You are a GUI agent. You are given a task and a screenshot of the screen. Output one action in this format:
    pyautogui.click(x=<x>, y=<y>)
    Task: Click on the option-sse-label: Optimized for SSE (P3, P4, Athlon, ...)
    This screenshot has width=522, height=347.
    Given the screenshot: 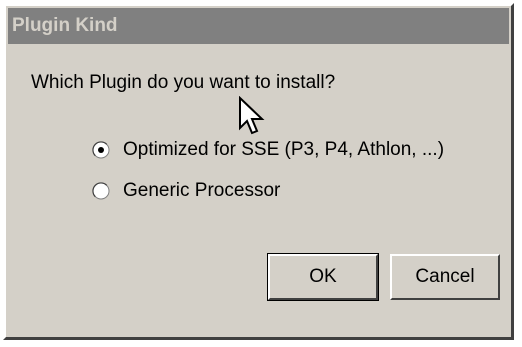 What is the action you would take?
    pyautogui.click(x=284, y=149)
    